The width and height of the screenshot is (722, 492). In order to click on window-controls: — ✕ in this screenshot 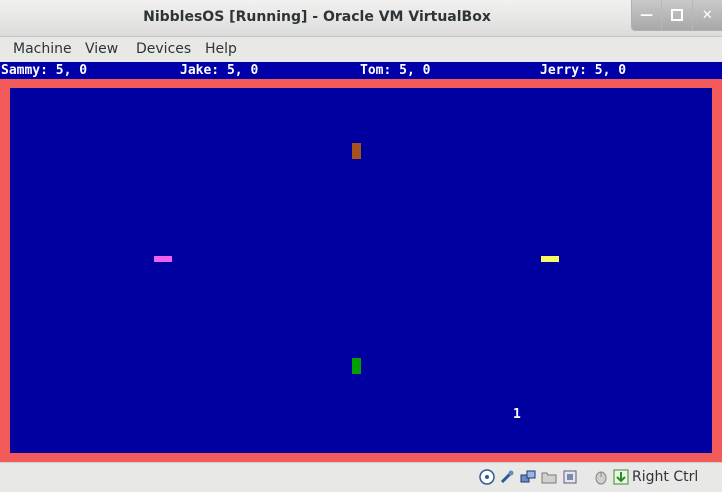, I will do `click(676, 15)`.